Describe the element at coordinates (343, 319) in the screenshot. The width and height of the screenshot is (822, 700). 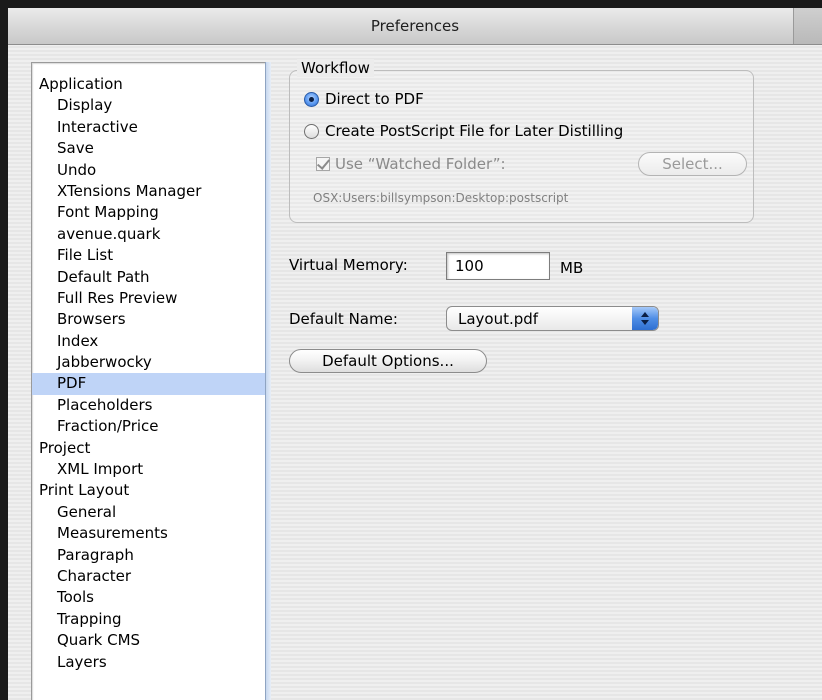
I see `default-name-label: Default Name:` at that location.